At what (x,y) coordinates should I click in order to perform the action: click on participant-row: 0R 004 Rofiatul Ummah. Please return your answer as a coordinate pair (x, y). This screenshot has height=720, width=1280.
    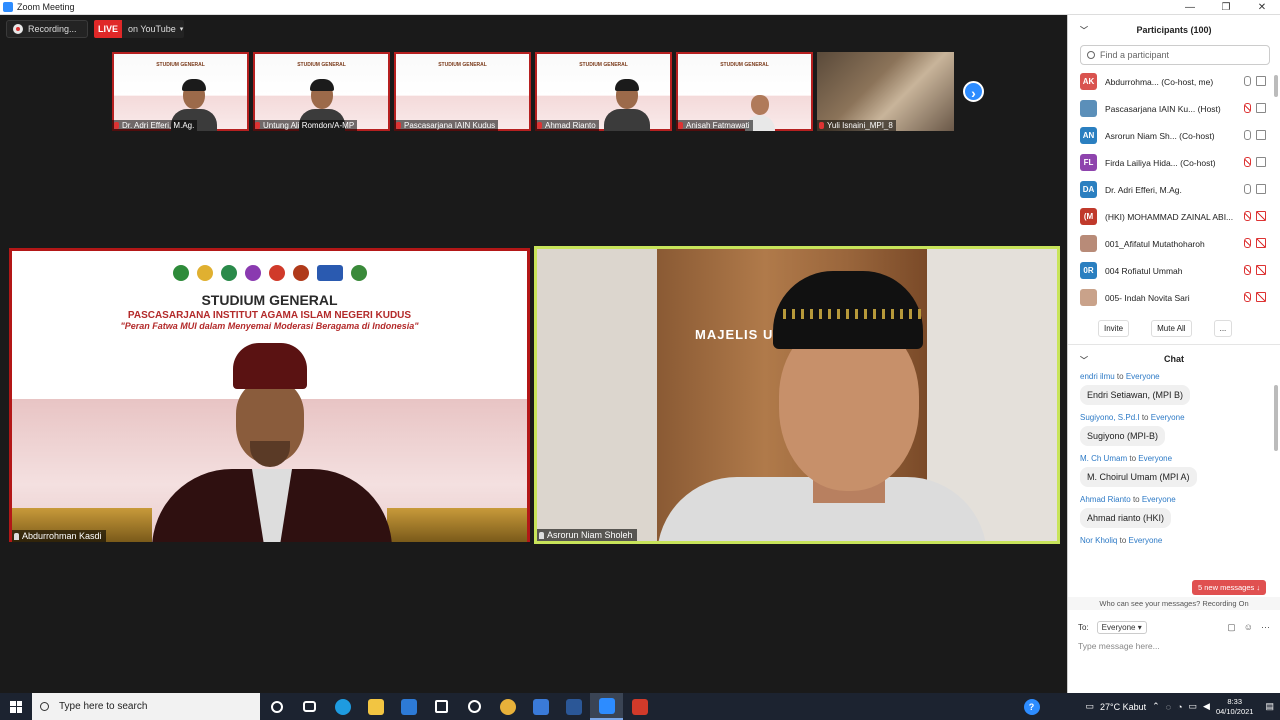
    Looking at the image, I should click on (1174, 270).